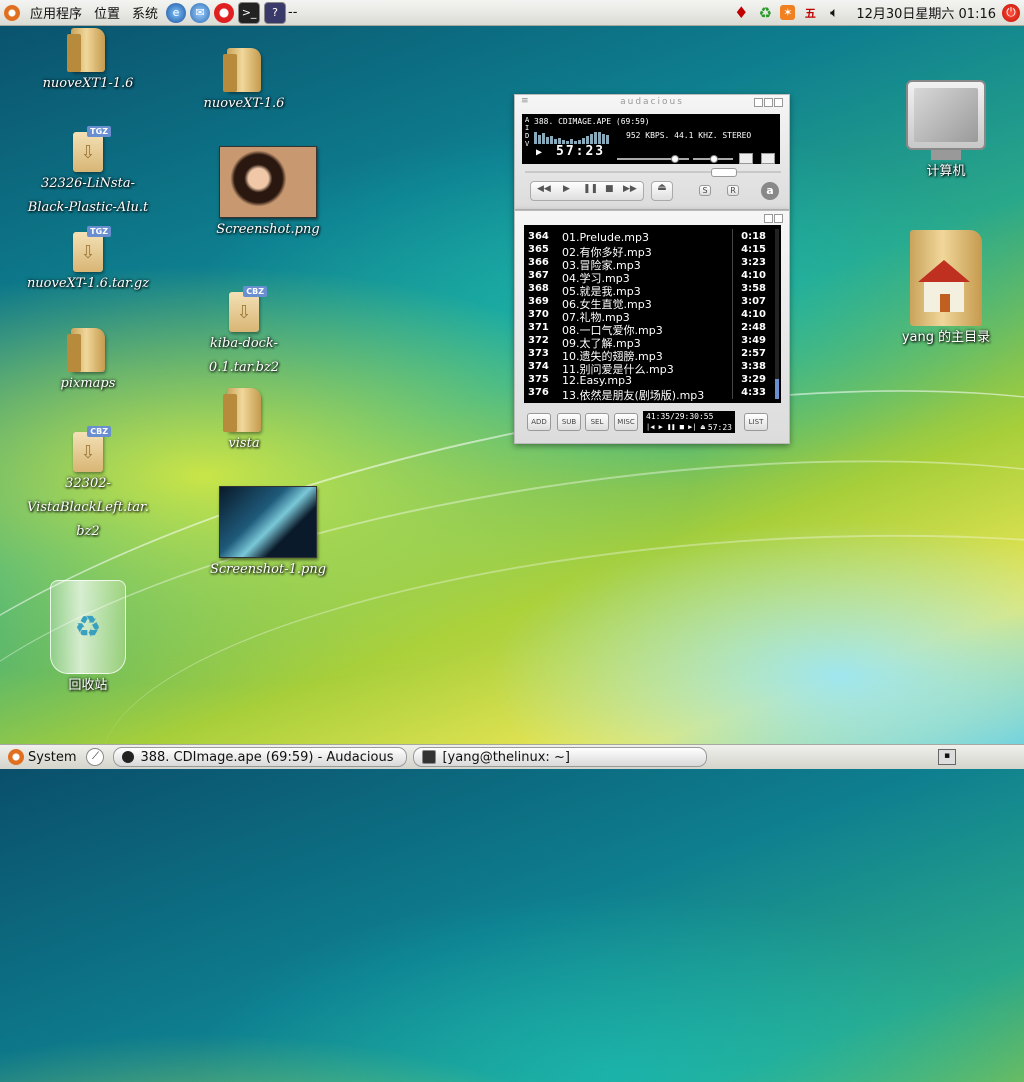  I want to click on archive-icon: ⇩ TGZ, so click(92, 149).